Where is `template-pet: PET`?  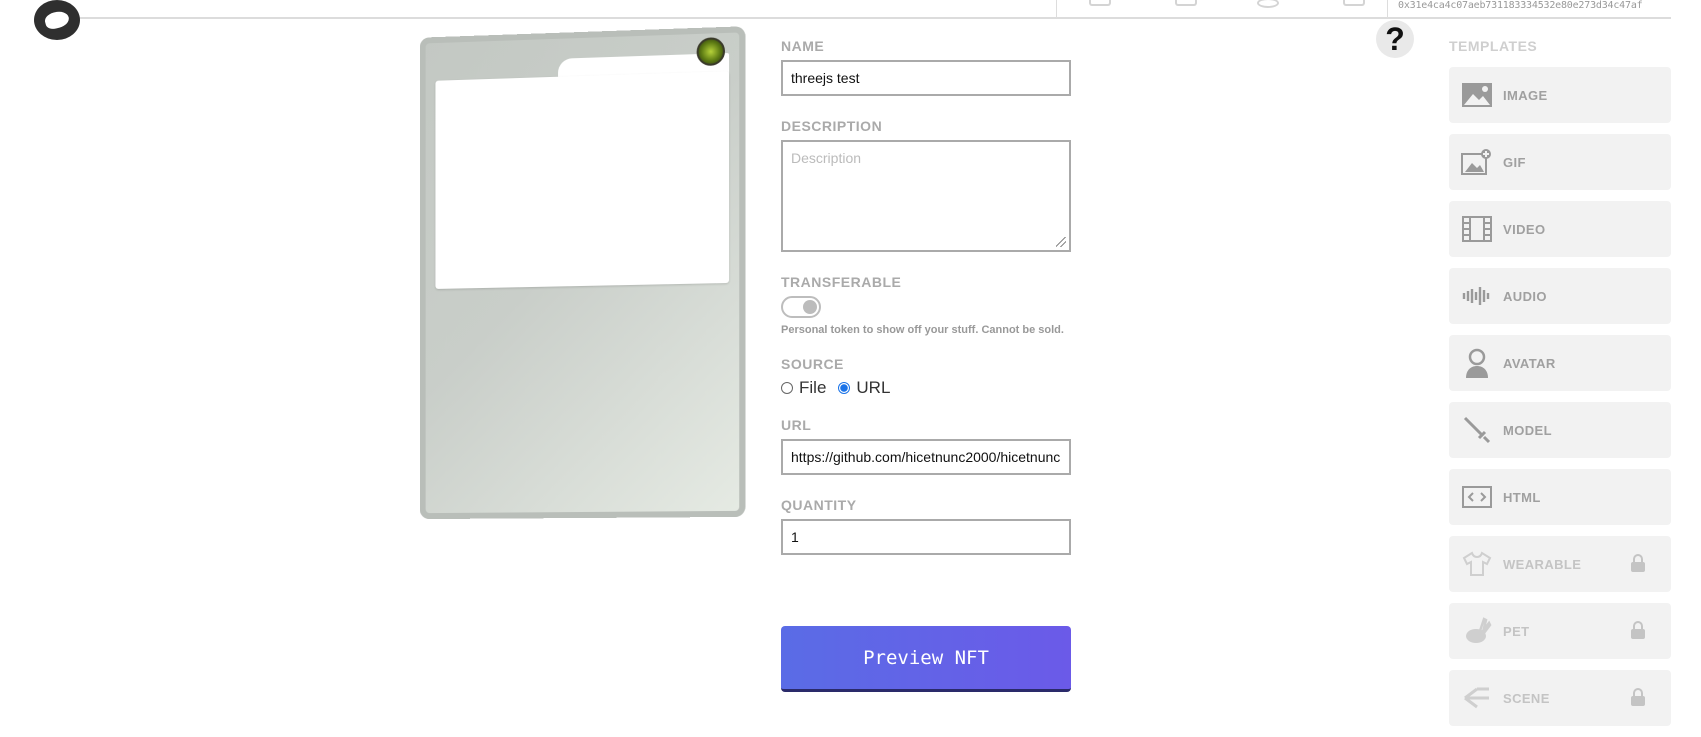
template-pet: PET is located at coordinates (1560, 631).